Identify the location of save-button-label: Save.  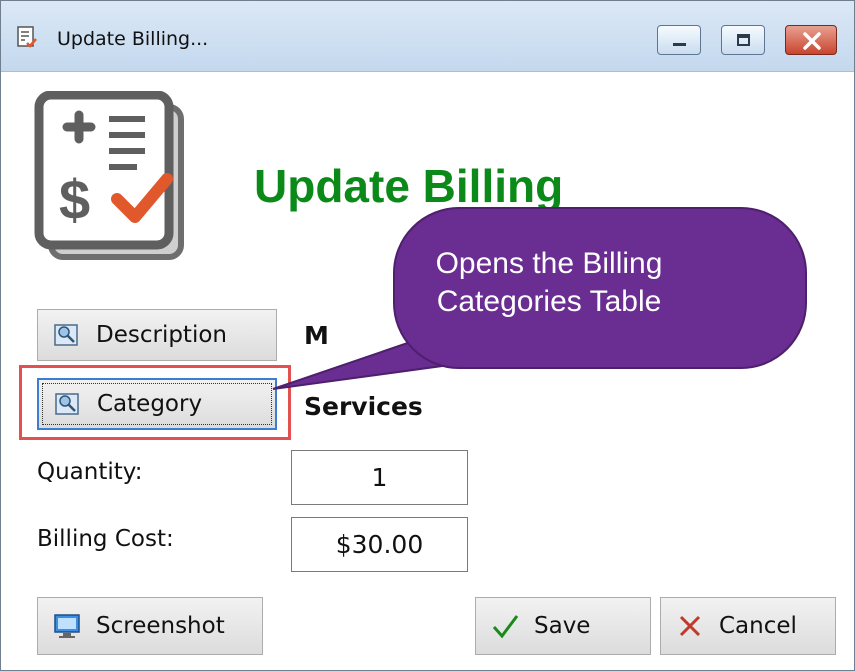
(562, 626).